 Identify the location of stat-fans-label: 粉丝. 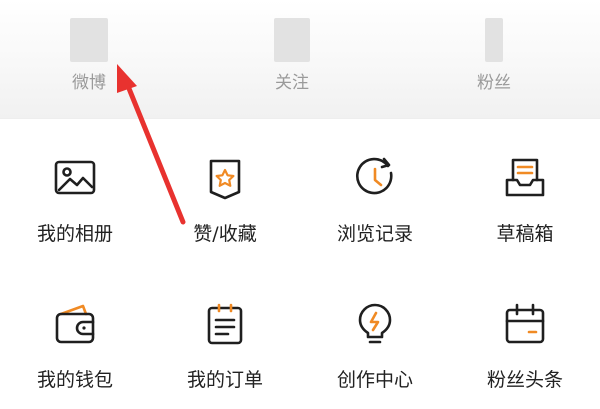
(494, 83).